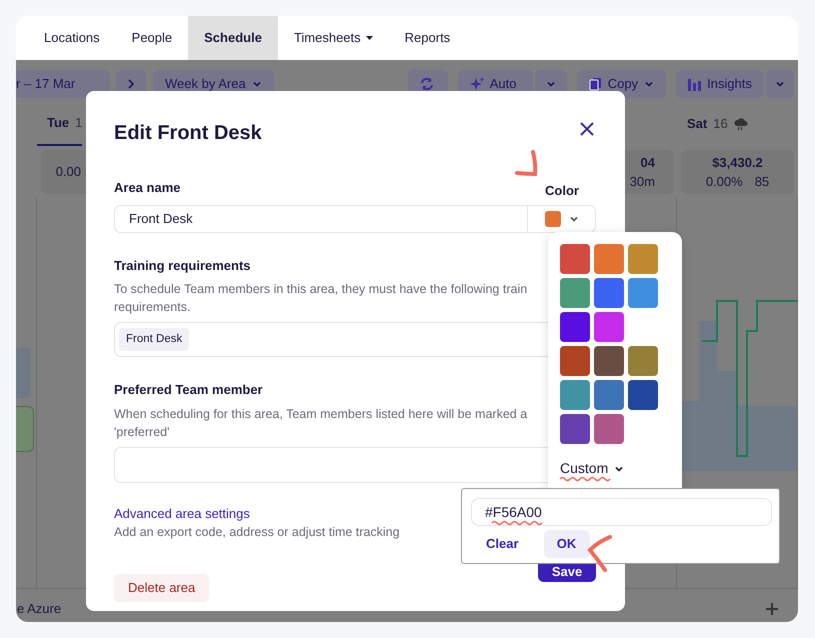  I want to click on custom-toggle: Custom, so click(592, 468).